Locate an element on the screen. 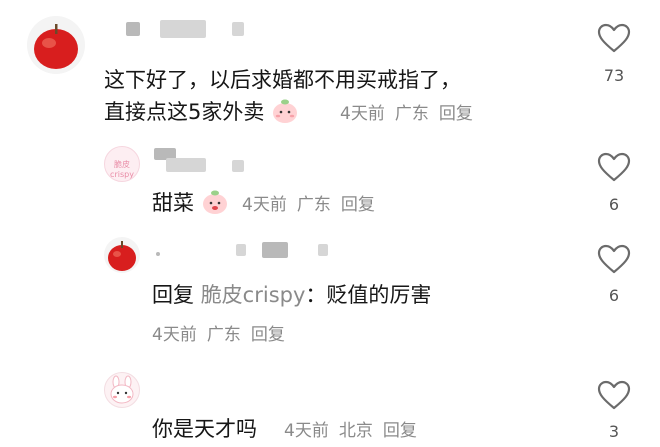 The height and width of the screenshot is (447, 660). comment-meta: 4天前 北京 回复 is located at coordinates (350, 428).